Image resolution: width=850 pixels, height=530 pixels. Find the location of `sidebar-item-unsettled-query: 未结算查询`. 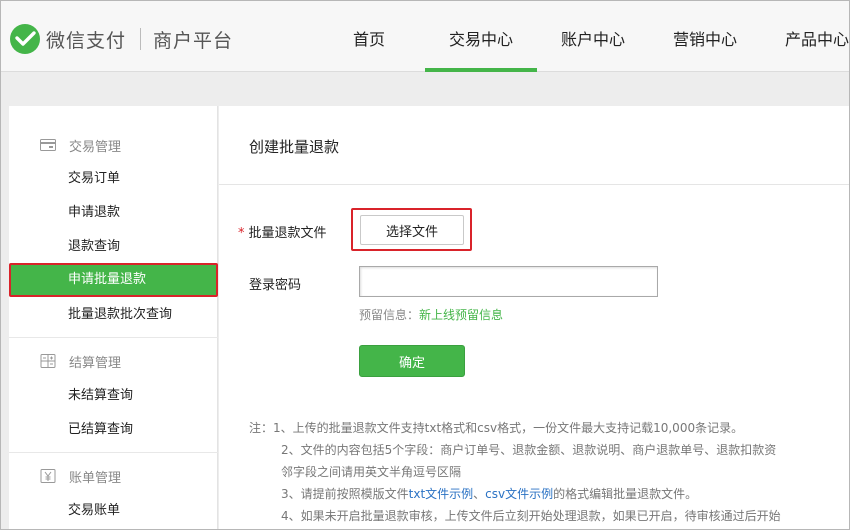

sidebar-item-unsettled-query: 未结算查询 is located at coordinates (113, 396).